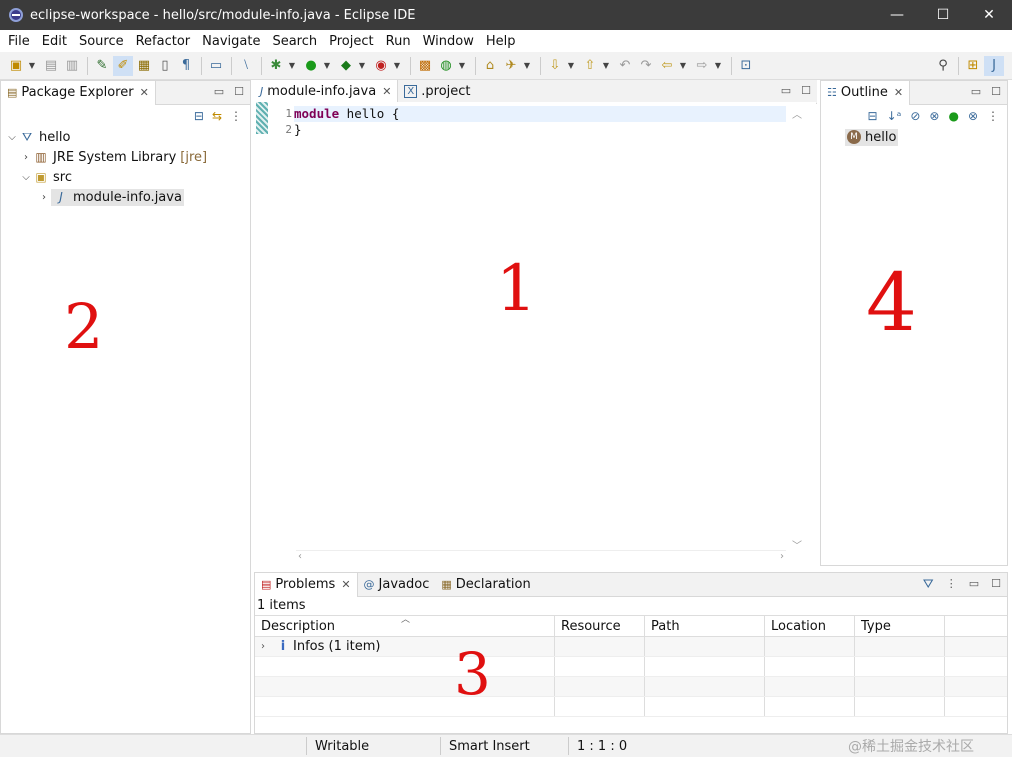 The height and width of the screenshot is (765, 1012). I want to click on menu-help: Help, so click(501, 41).